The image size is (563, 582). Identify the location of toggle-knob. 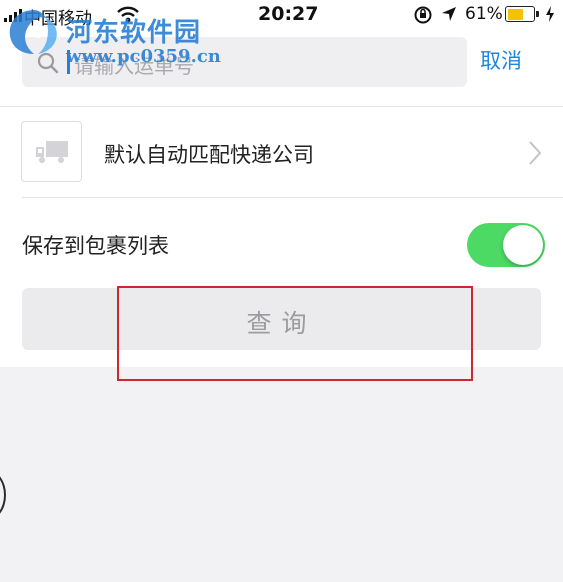
(523, 245).